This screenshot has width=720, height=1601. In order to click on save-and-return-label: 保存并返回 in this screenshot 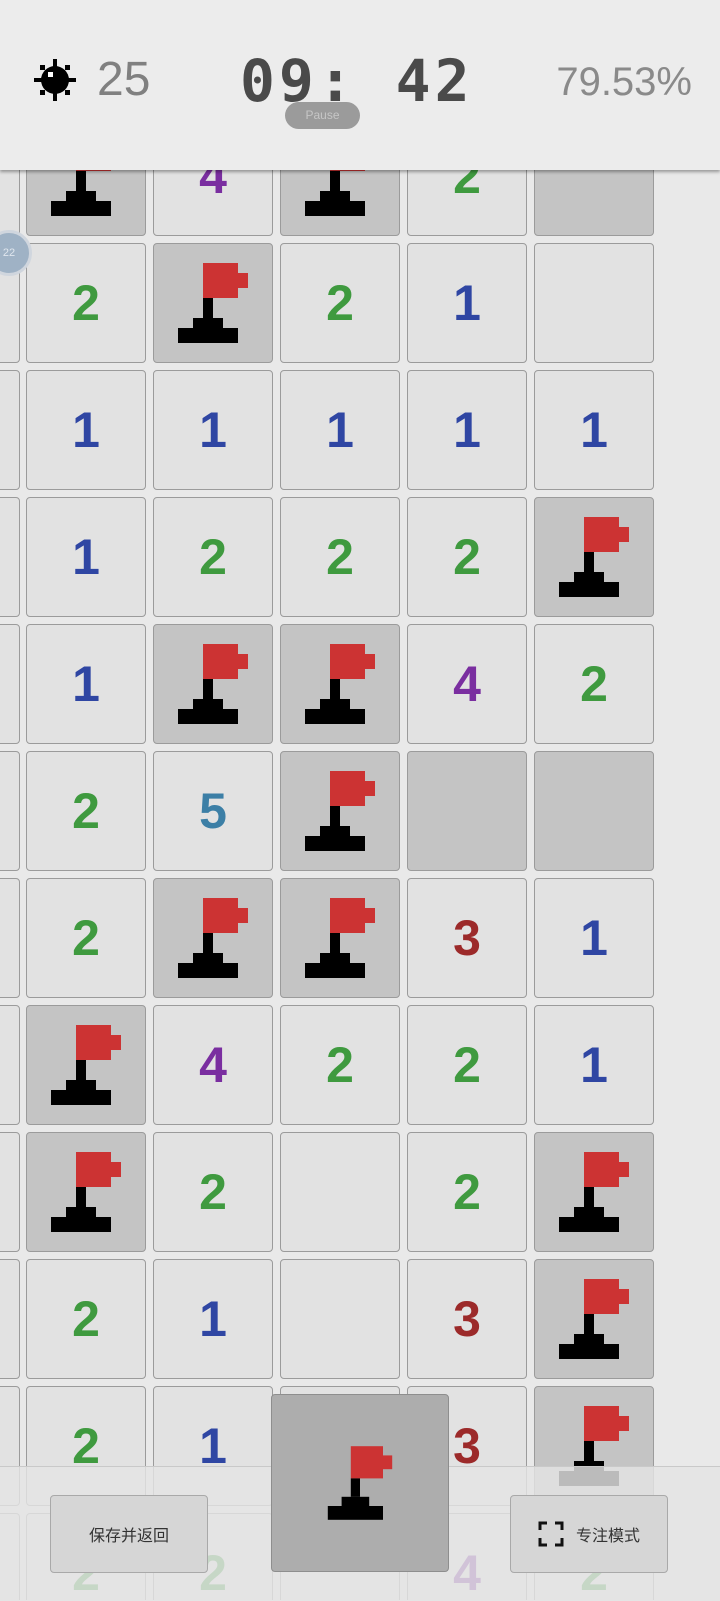, I will do `click(128, 1536)`.